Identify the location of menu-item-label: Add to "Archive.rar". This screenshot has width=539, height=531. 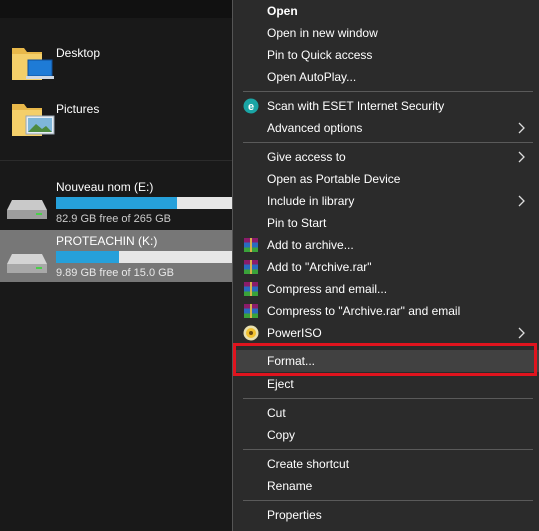
(319, 267).